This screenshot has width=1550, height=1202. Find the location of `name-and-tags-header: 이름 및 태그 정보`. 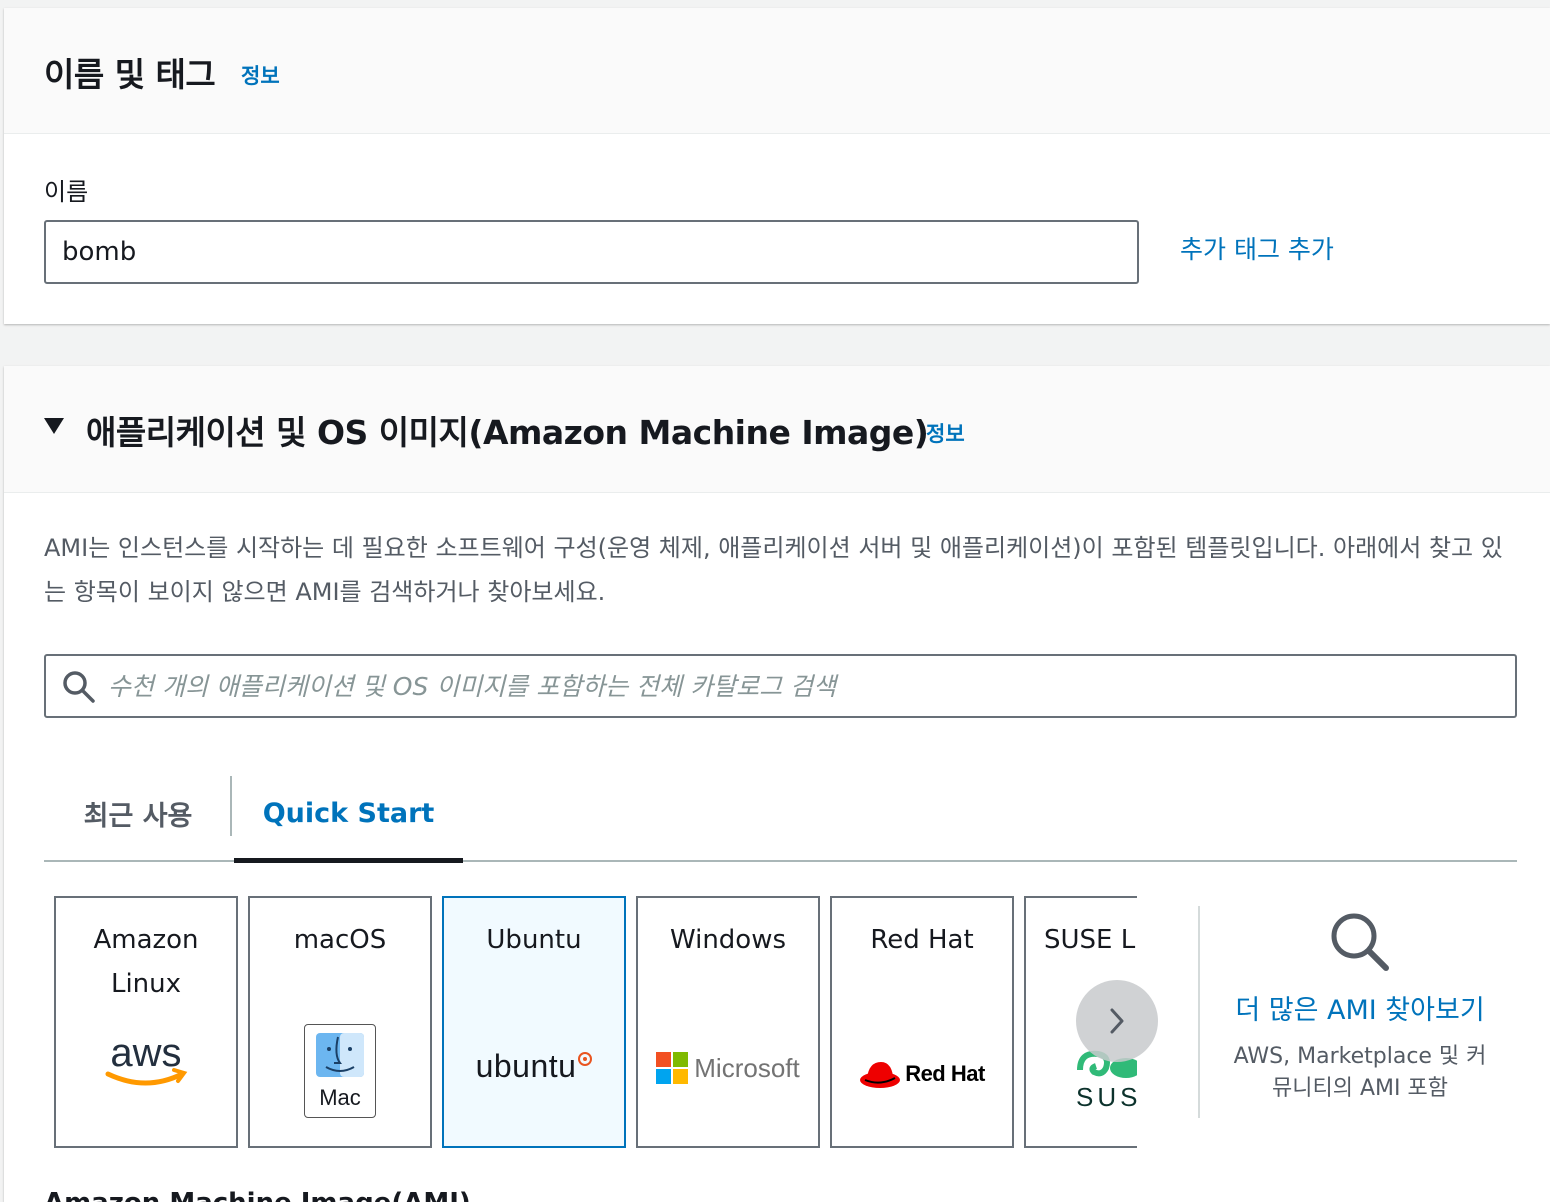

name-and-tags-header: 이름 및 태그 정보 is located at coordinates (777, 71).